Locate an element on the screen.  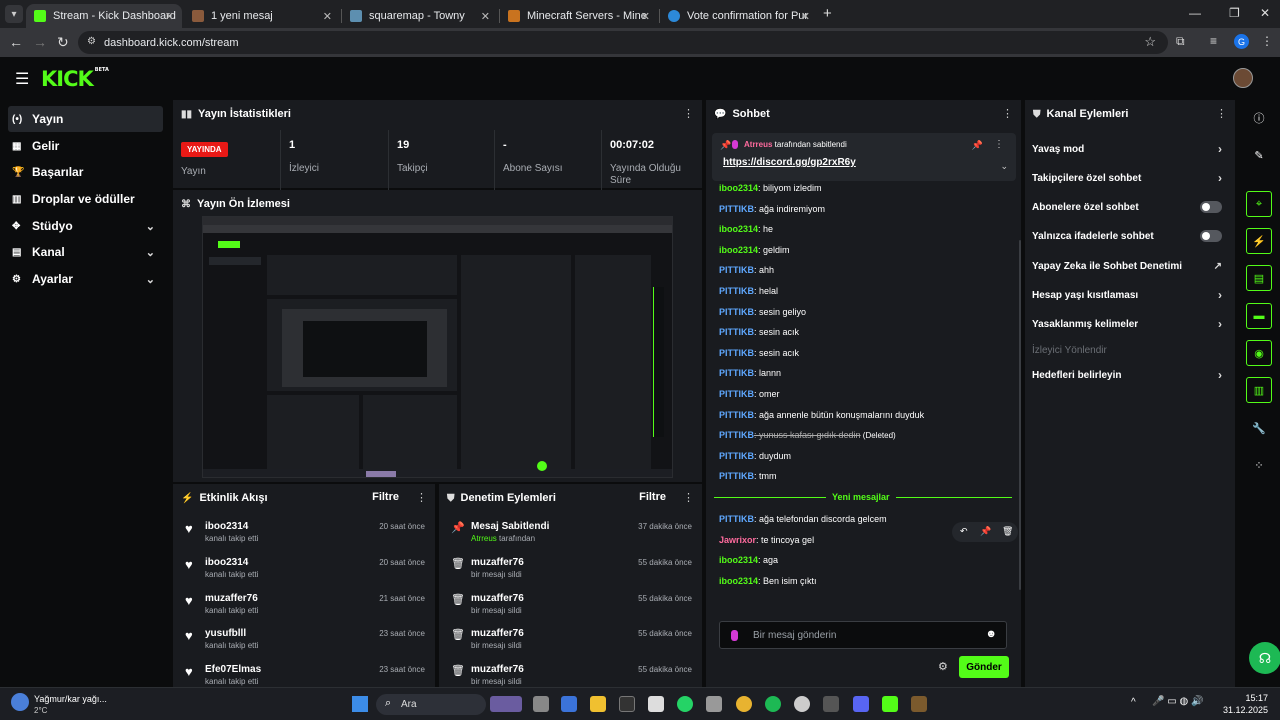
back-icon: ← is located at coordinates (16, 42).